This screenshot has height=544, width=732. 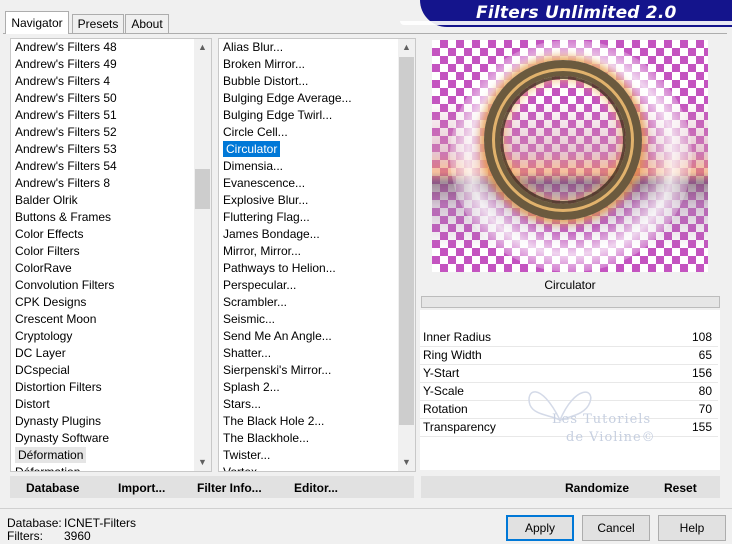 I want to click on reset-button: Reset, so click(x=680, y=488).